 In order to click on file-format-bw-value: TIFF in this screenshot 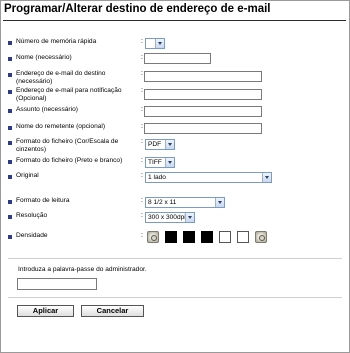, I will do `click(155, 162)`.